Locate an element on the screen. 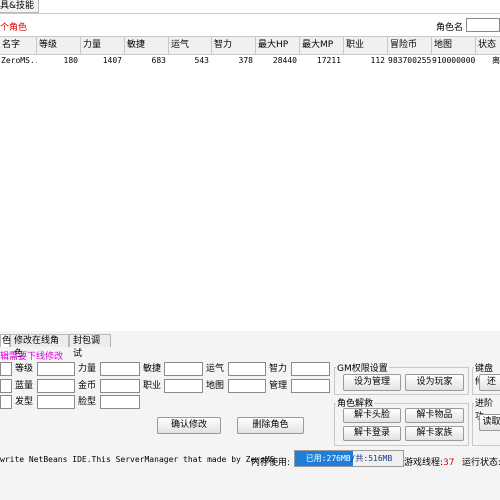  tab-packet-debug: 封包调试 is located at coordinates (90, 346).